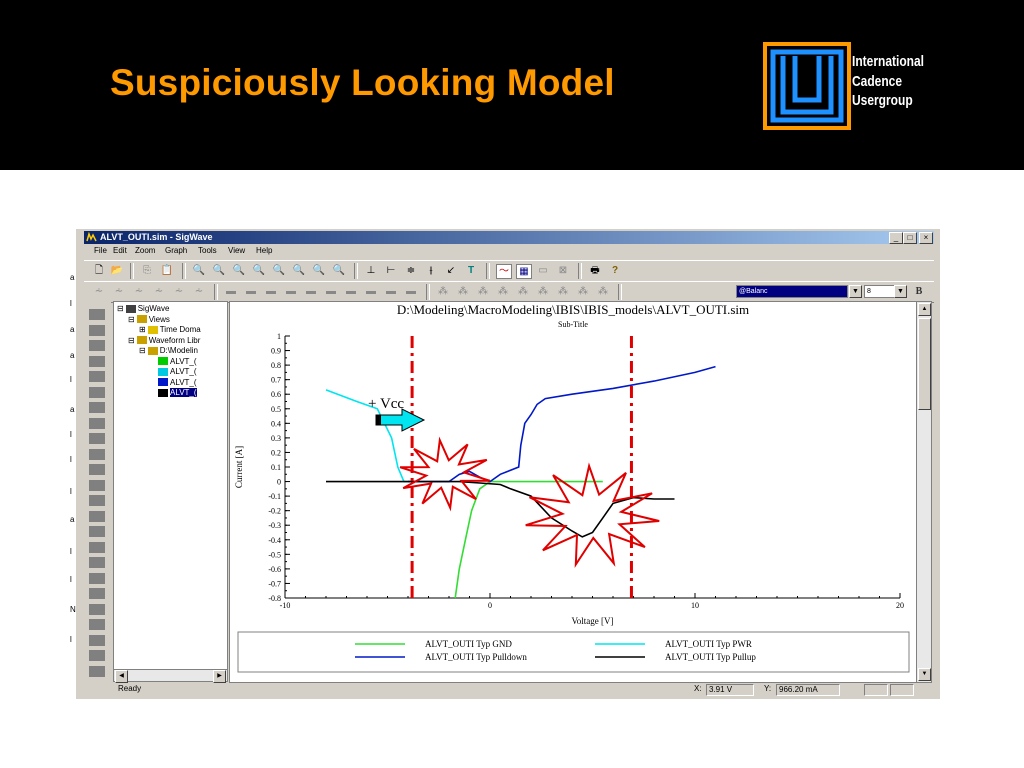  Describe the element at coordinates (900, 291) in the screenshot. I see `font-size-arrow-icon: ▼` at that location.